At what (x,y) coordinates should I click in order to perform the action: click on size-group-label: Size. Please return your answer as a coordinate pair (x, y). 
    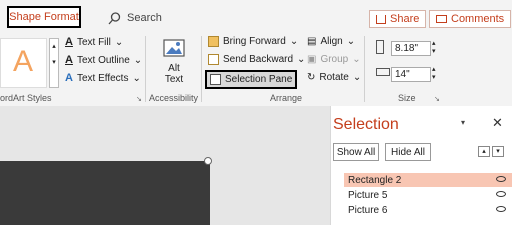
    Looking at the image, I should click on (407, 98).